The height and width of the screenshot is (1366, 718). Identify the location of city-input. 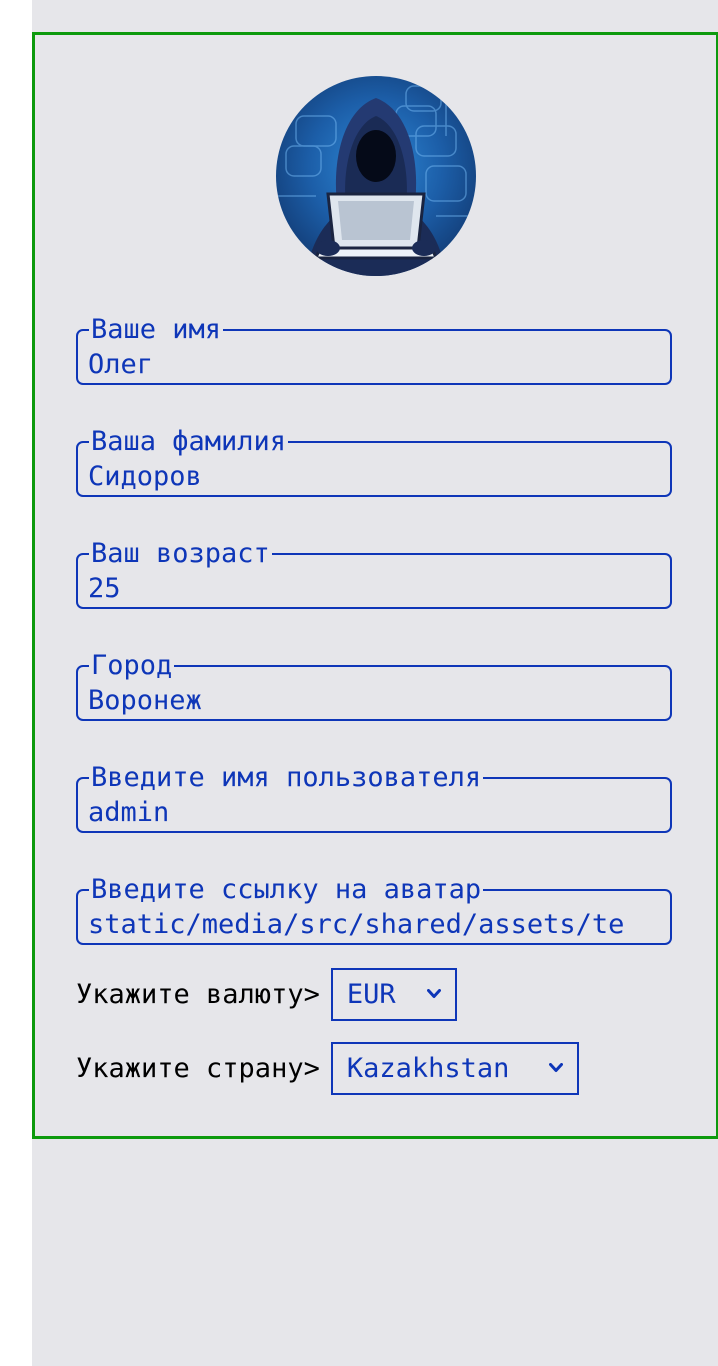
(374, 701).